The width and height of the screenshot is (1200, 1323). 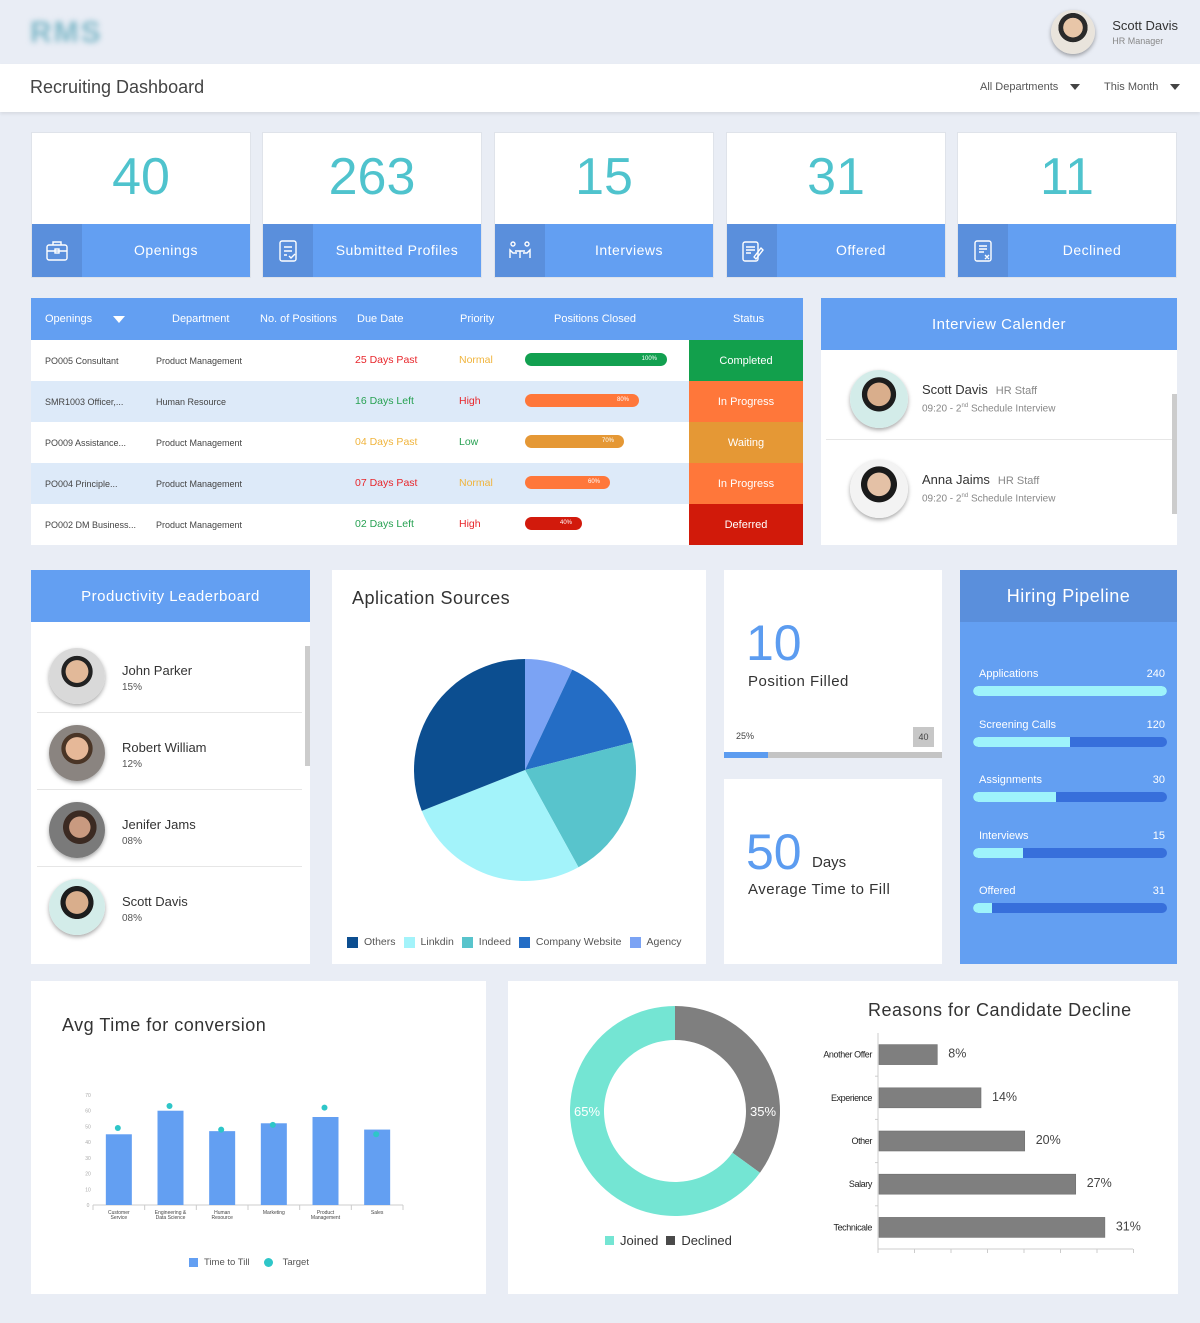 I want to click on kpi-card-interviews: 15 Interviews, so click(x=604, y=205).